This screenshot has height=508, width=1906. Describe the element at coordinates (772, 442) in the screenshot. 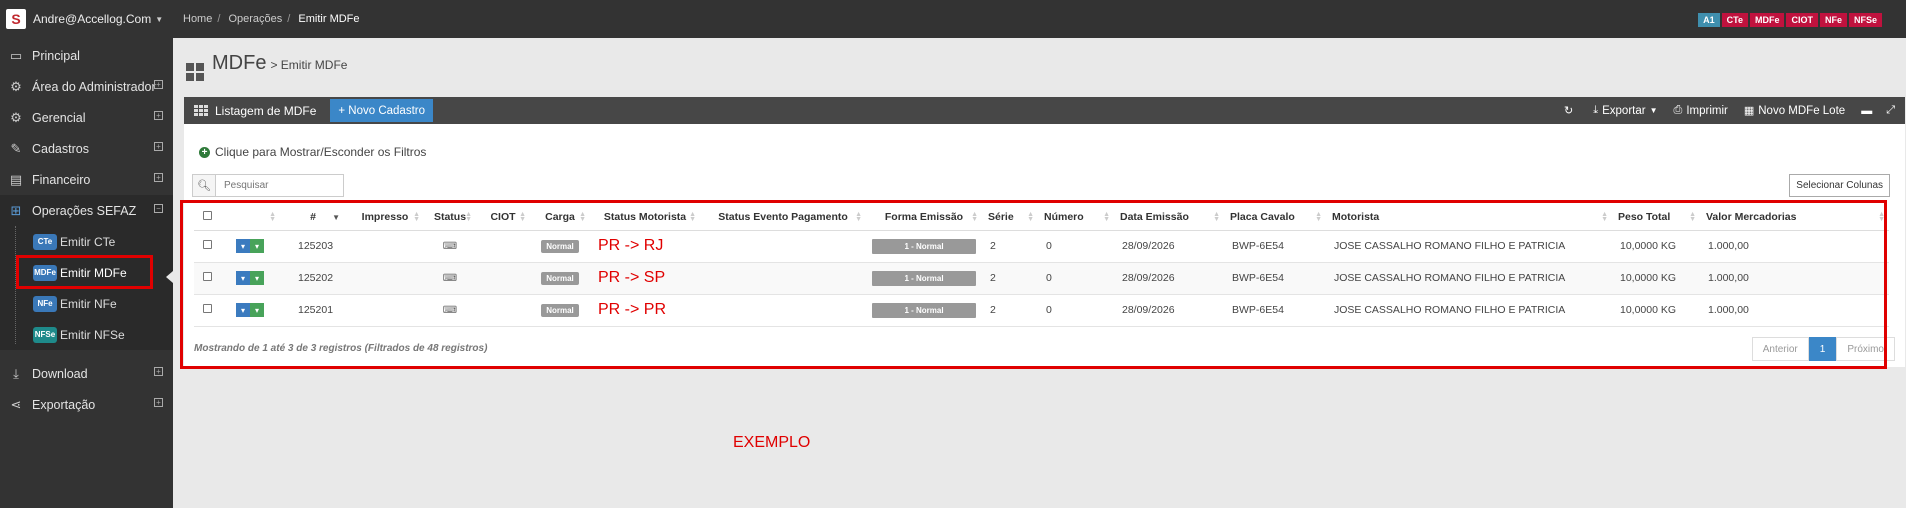

I see `example-annotation: EXEMPLO` at that location.